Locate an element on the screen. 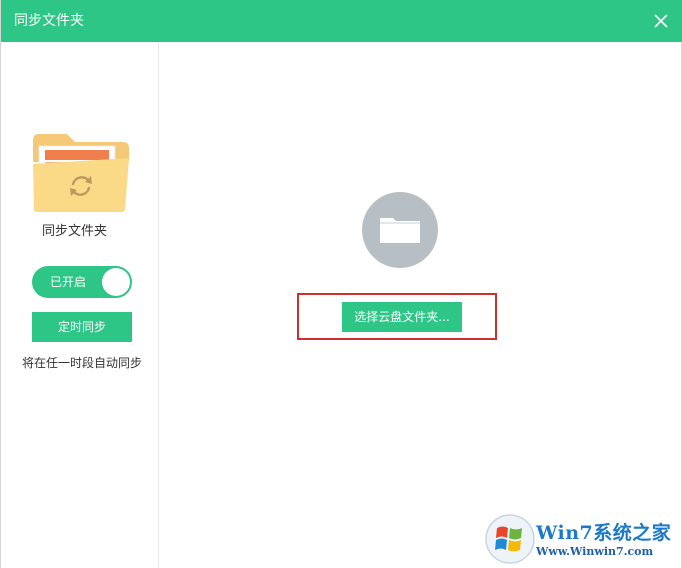 The image size is (682, 568). toggle-label: 已开启 is located at coordinates (68, 282).